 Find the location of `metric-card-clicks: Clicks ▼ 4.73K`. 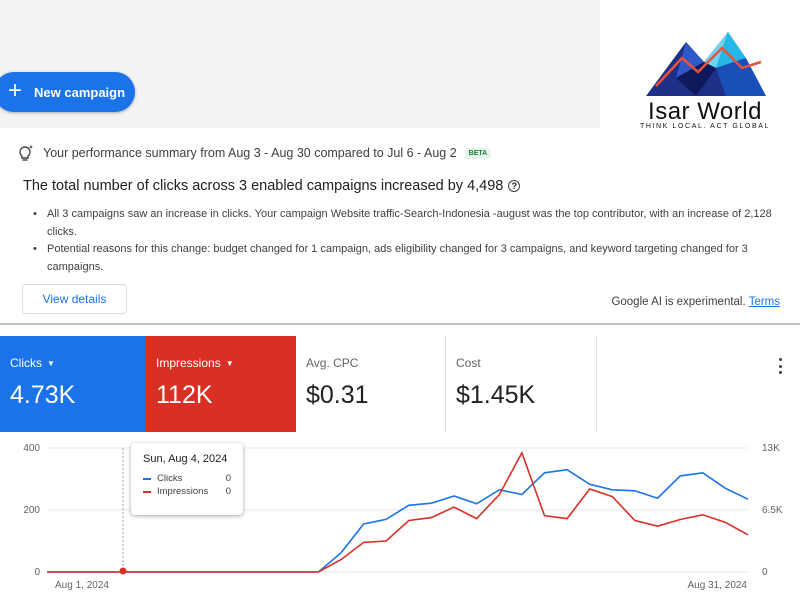

metric-card-clicks: Clicks ▼ 4.73K is located at coordinates (73, 384).